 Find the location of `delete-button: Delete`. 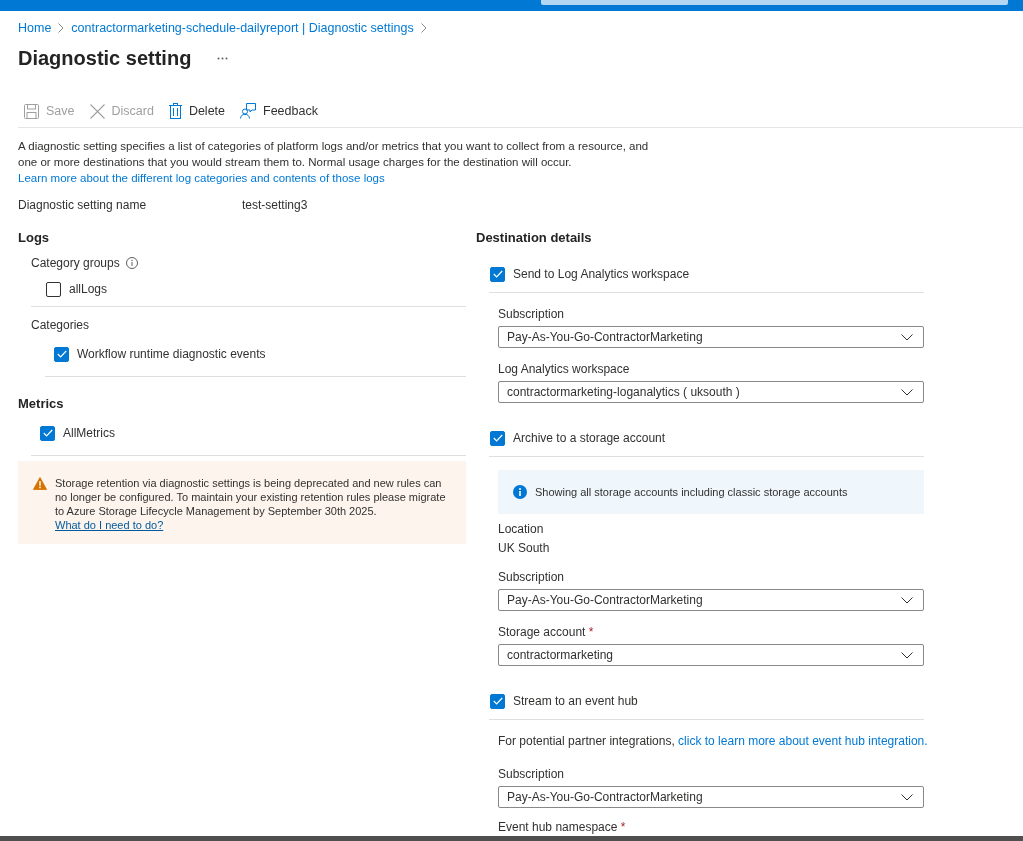

delete-button: Delete is located at coordinates (196, 111).